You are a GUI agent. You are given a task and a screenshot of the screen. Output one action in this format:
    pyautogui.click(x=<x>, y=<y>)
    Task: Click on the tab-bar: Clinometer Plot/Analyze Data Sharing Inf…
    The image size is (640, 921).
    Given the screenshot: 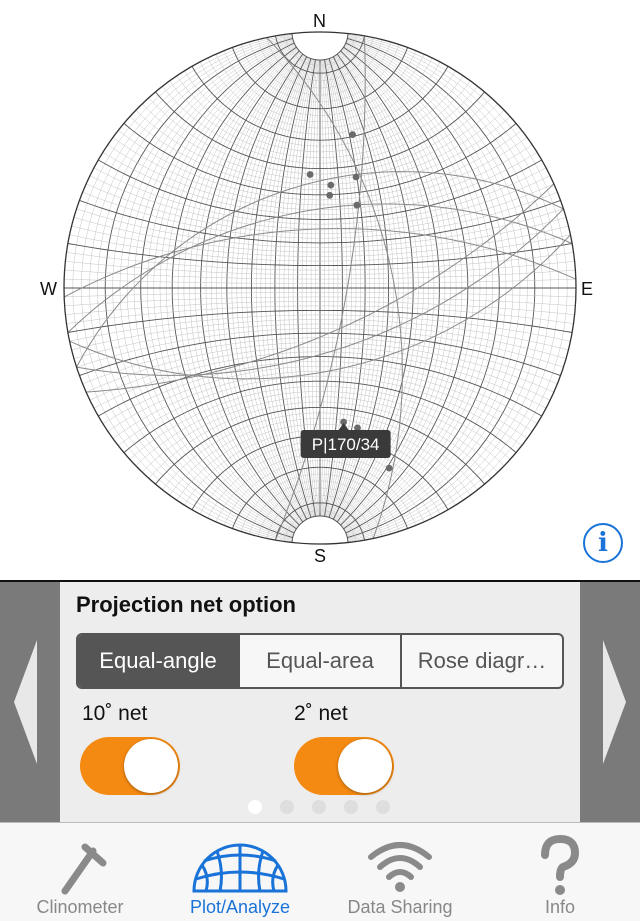 What is the action you would take?
    pyautogui.click(x=320, y=871)
    